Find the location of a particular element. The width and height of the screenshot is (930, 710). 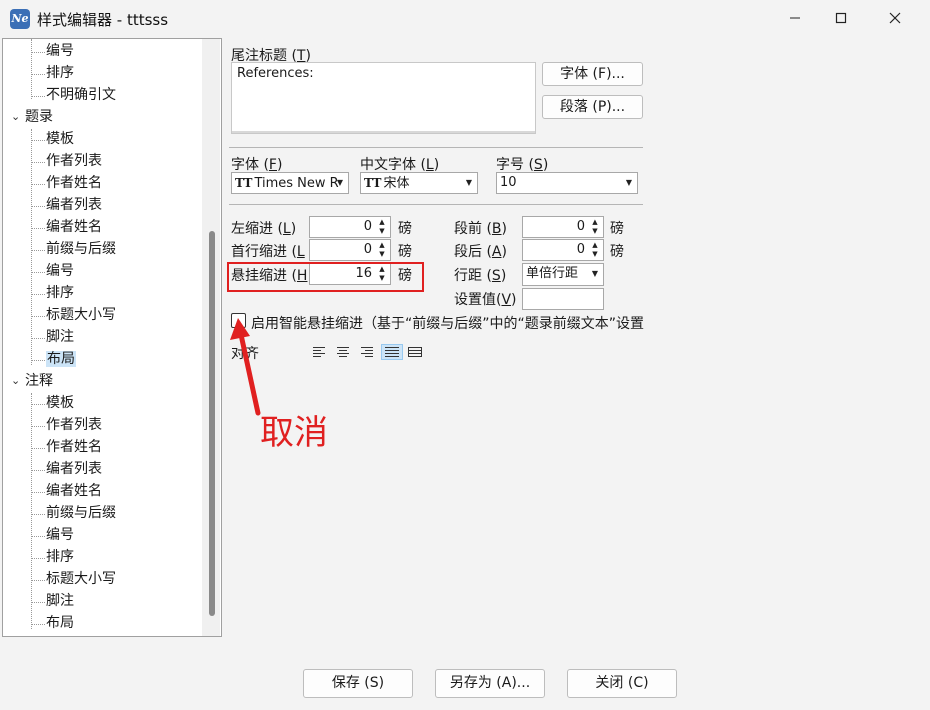

align-justify-icon is located at coordinates (392, 352).